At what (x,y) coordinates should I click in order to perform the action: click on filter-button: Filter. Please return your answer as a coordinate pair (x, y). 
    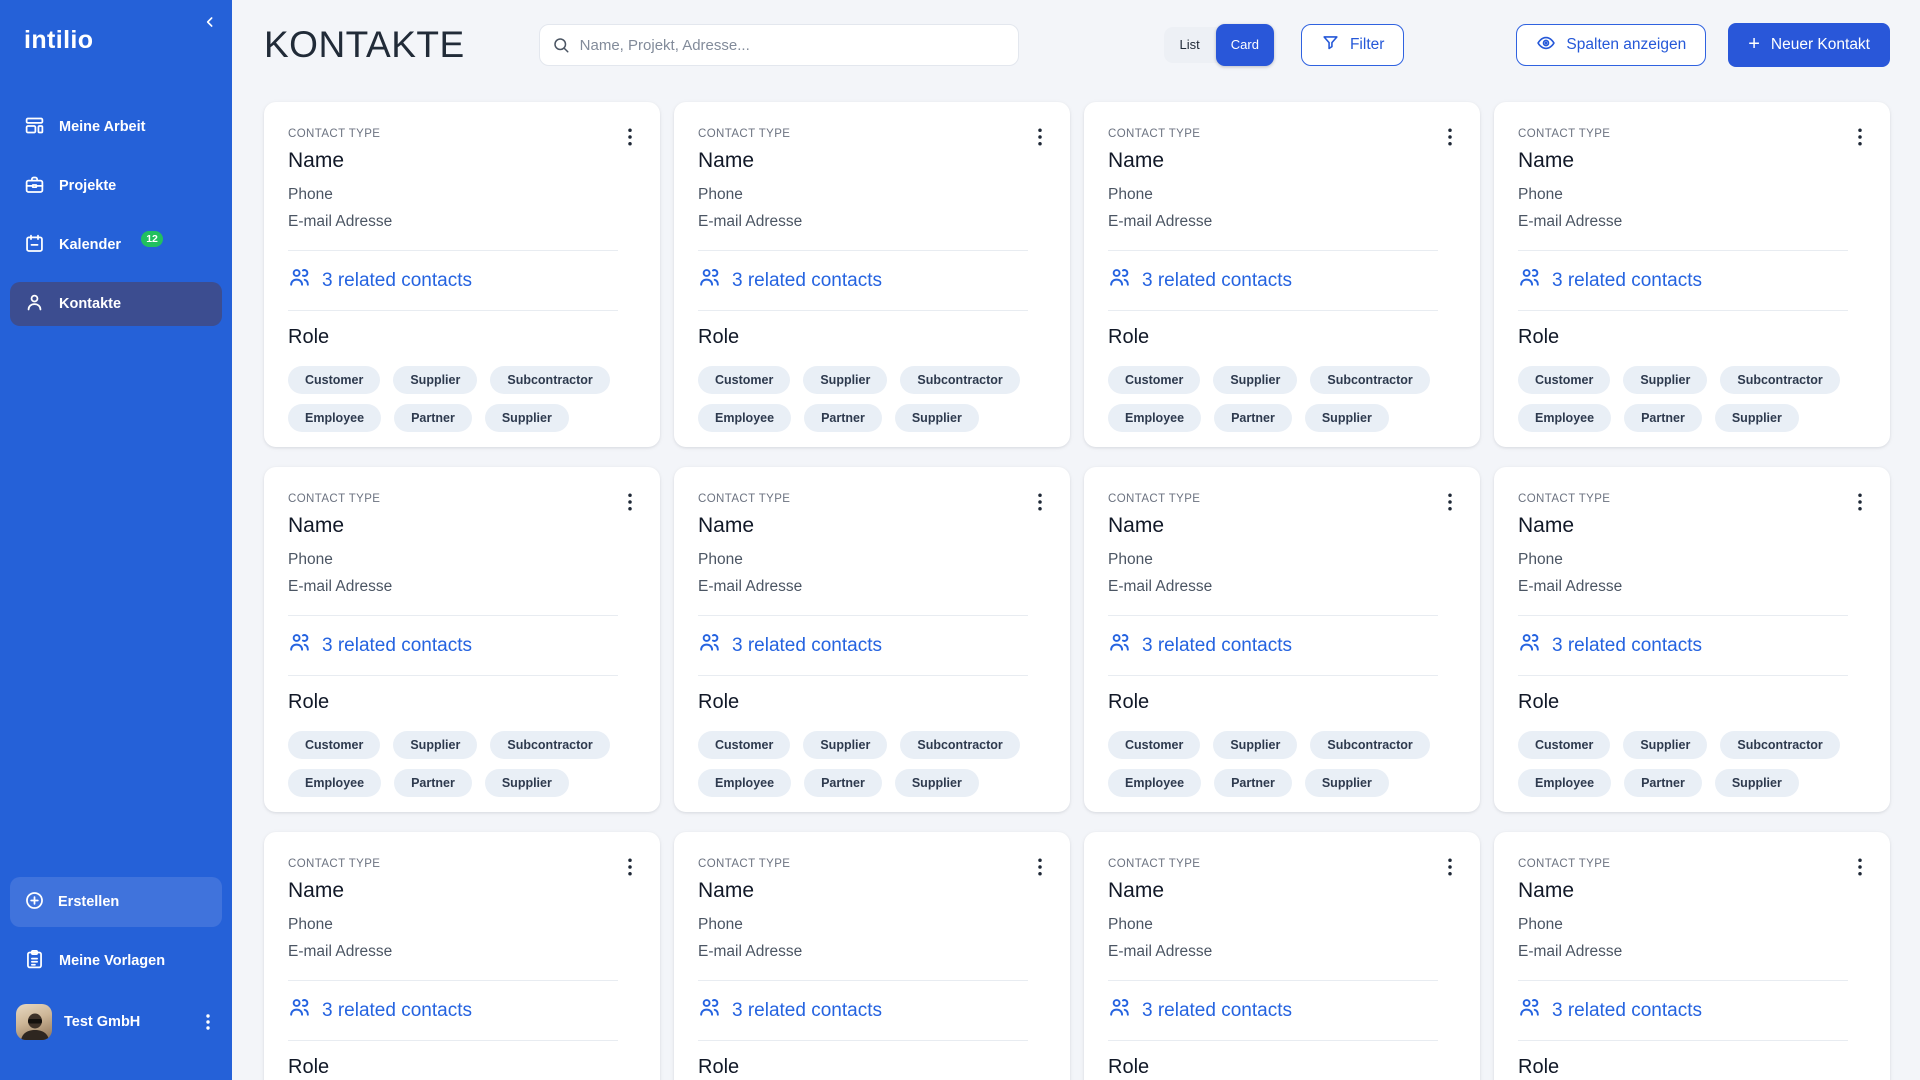
    Looking at the image, I should click on (1352, 45).